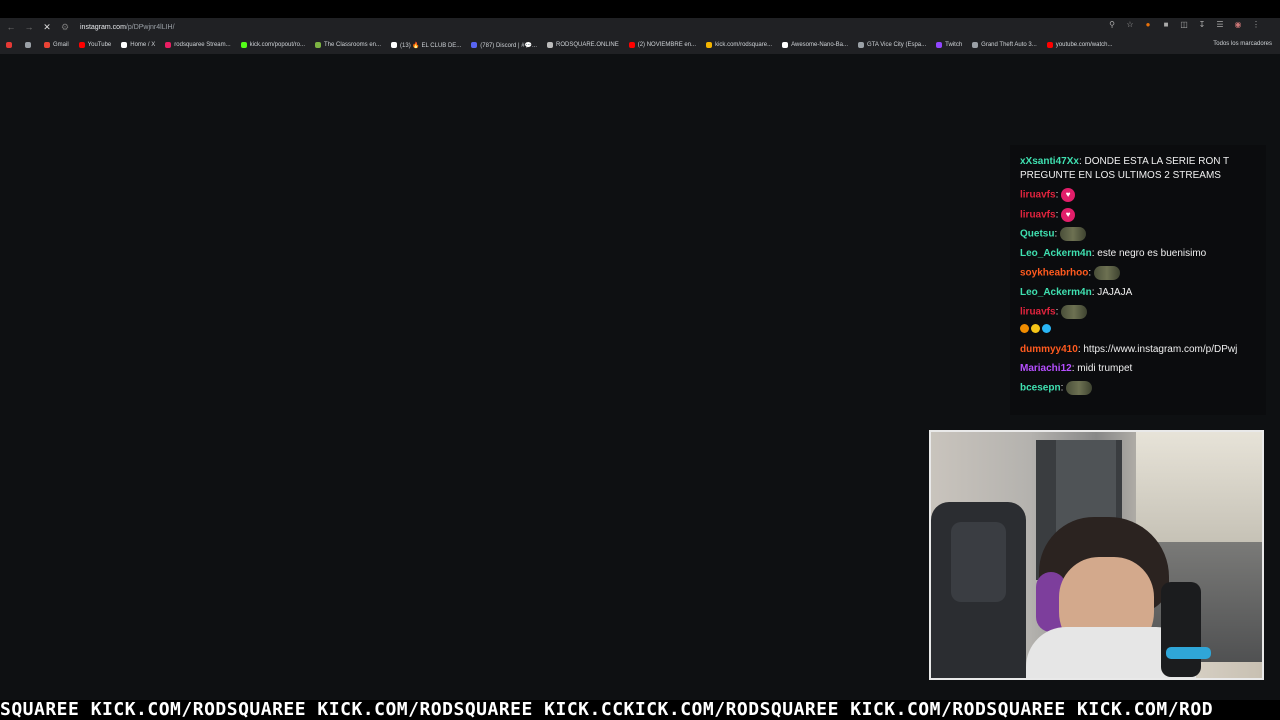 The image size is (1280, 720). What do you see at coordinates (29, 45) in the screenshot?
I see `grid-icon` at bounding box center [29, 45].